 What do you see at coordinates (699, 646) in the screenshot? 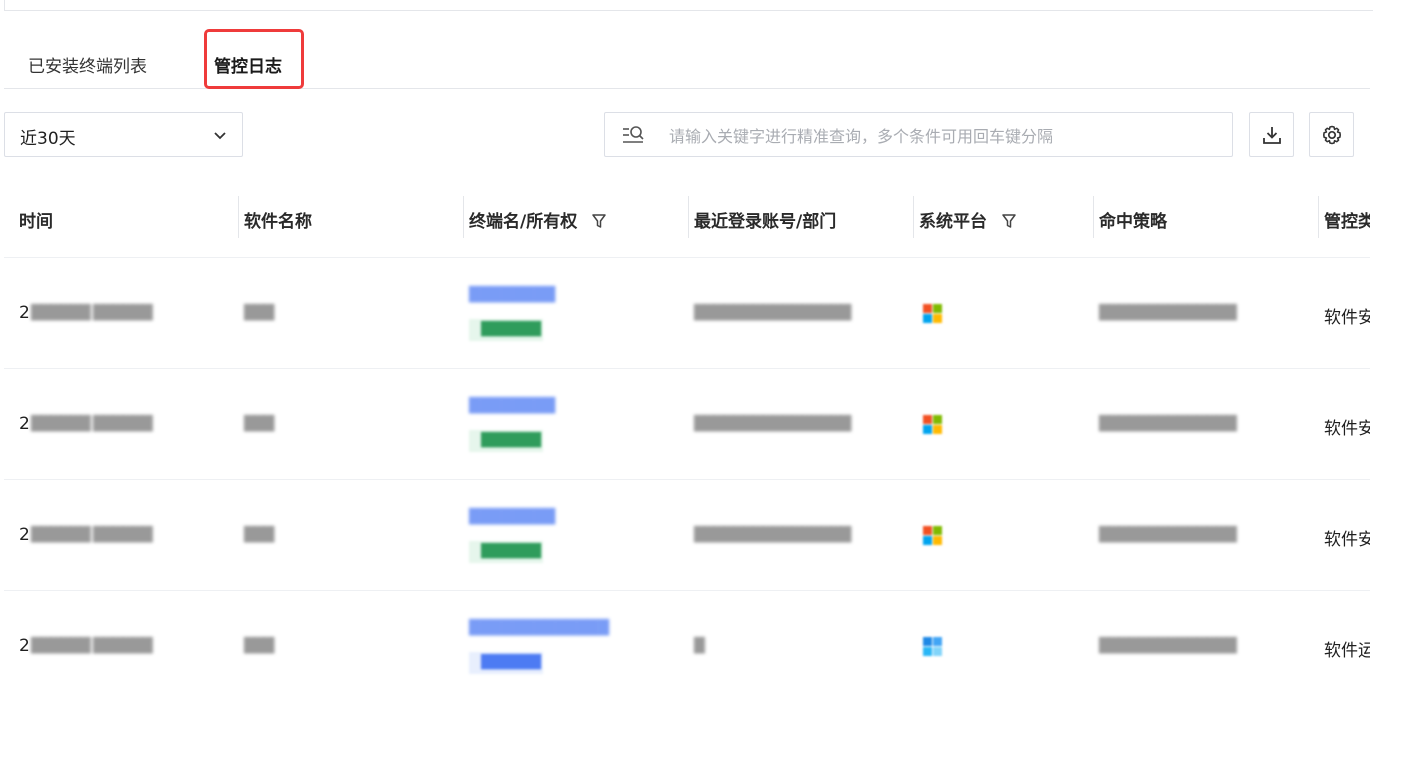
I see `login-account-redacted: █` at bounding box center [699, 646].